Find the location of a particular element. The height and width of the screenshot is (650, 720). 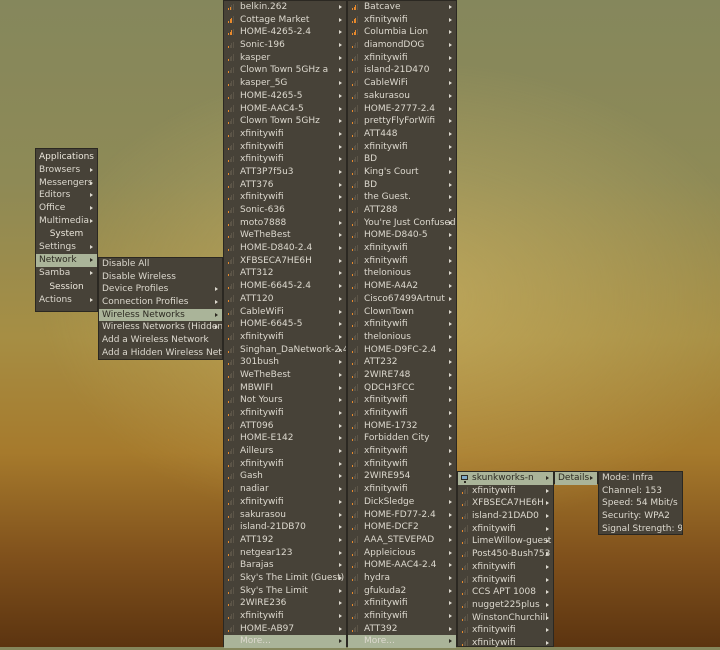

wifi-network-home-d9fc-2-4: HOME-D9FC-2.4 is located at coordinates (402, 350).